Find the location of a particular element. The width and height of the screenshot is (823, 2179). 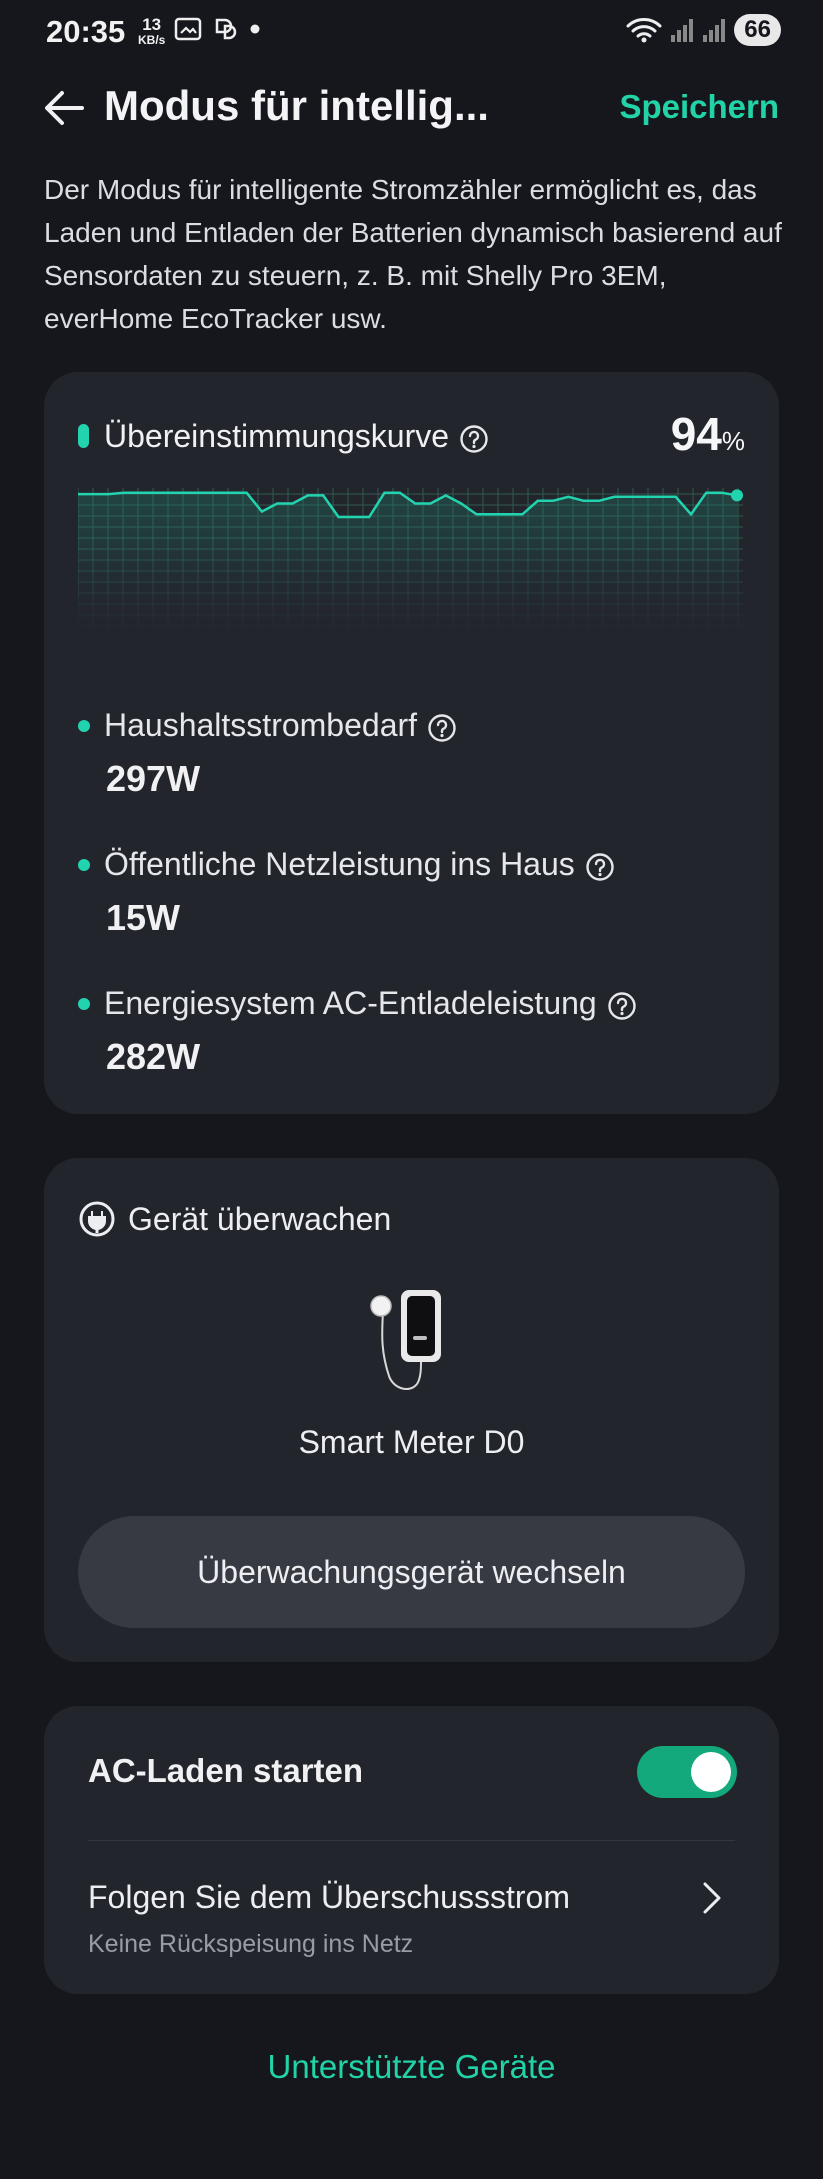

chart-end-point is located at coordinates (737, 495).